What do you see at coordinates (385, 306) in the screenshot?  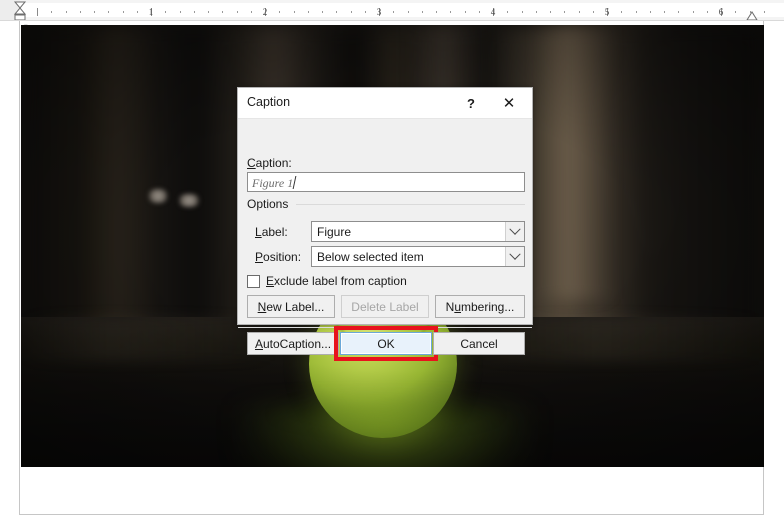 I see `delete-label-button: Delete Label` at bounding box center [385, 306].